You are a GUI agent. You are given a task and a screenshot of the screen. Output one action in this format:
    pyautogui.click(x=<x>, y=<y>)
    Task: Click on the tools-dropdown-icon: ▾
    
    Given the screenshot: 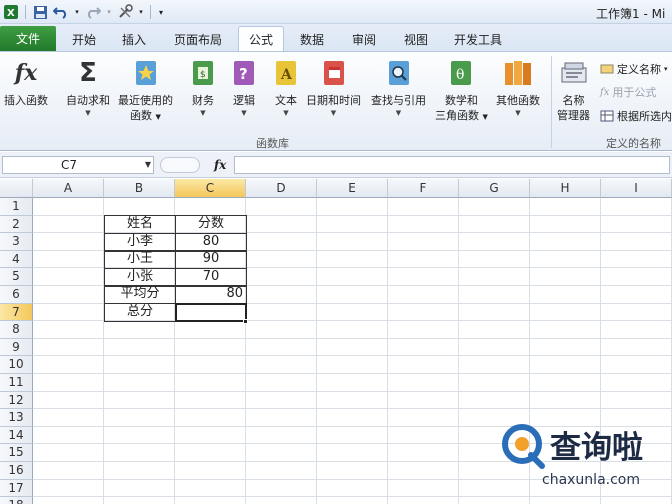 What is the action you would take?
    pyautogui.click(x=141, y=12)
    